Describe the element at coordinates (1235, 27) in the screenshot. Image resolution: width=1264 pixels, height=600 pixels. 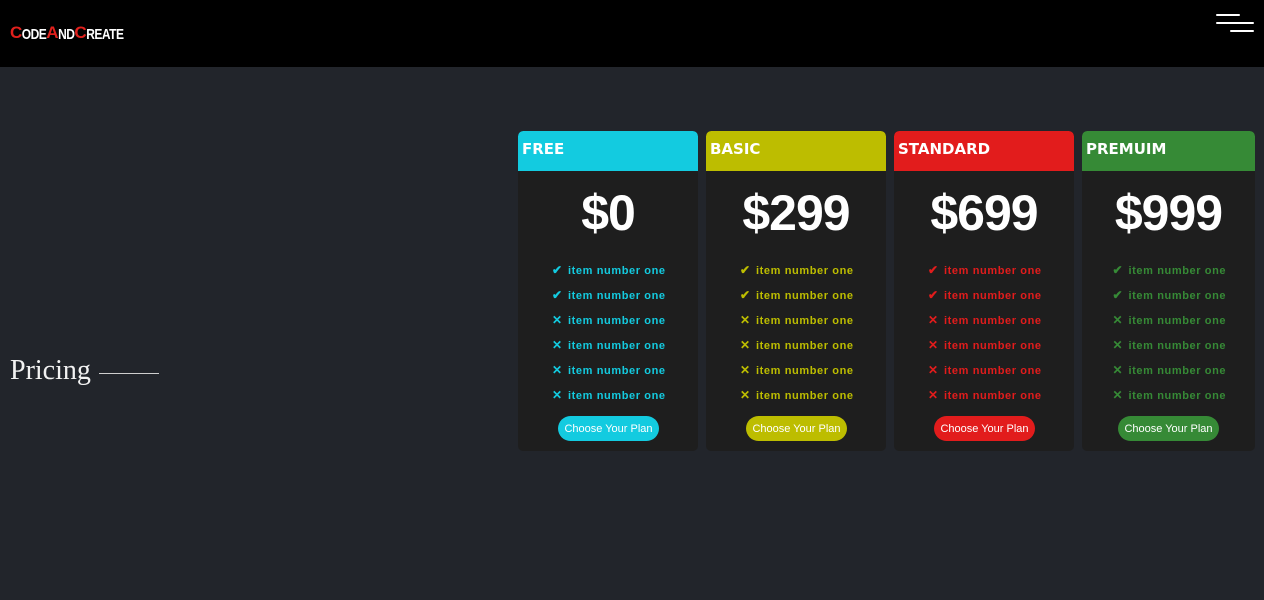
I see `hamburger-menu-icon` at that location.